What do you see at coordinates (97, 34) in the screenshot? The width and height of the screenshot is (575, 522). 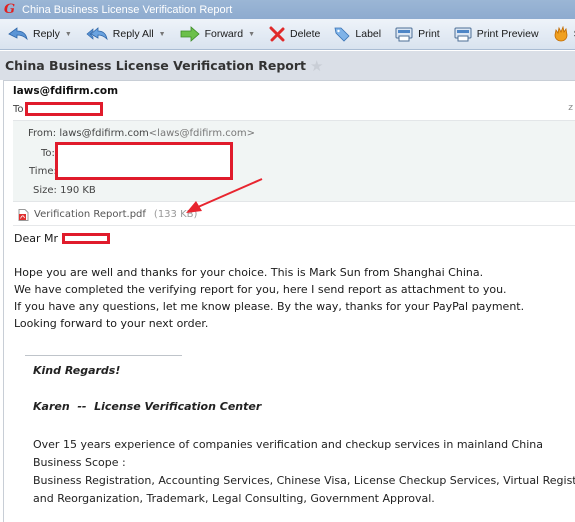 I see `reply-all-icon` at bounding box center [97, 34].